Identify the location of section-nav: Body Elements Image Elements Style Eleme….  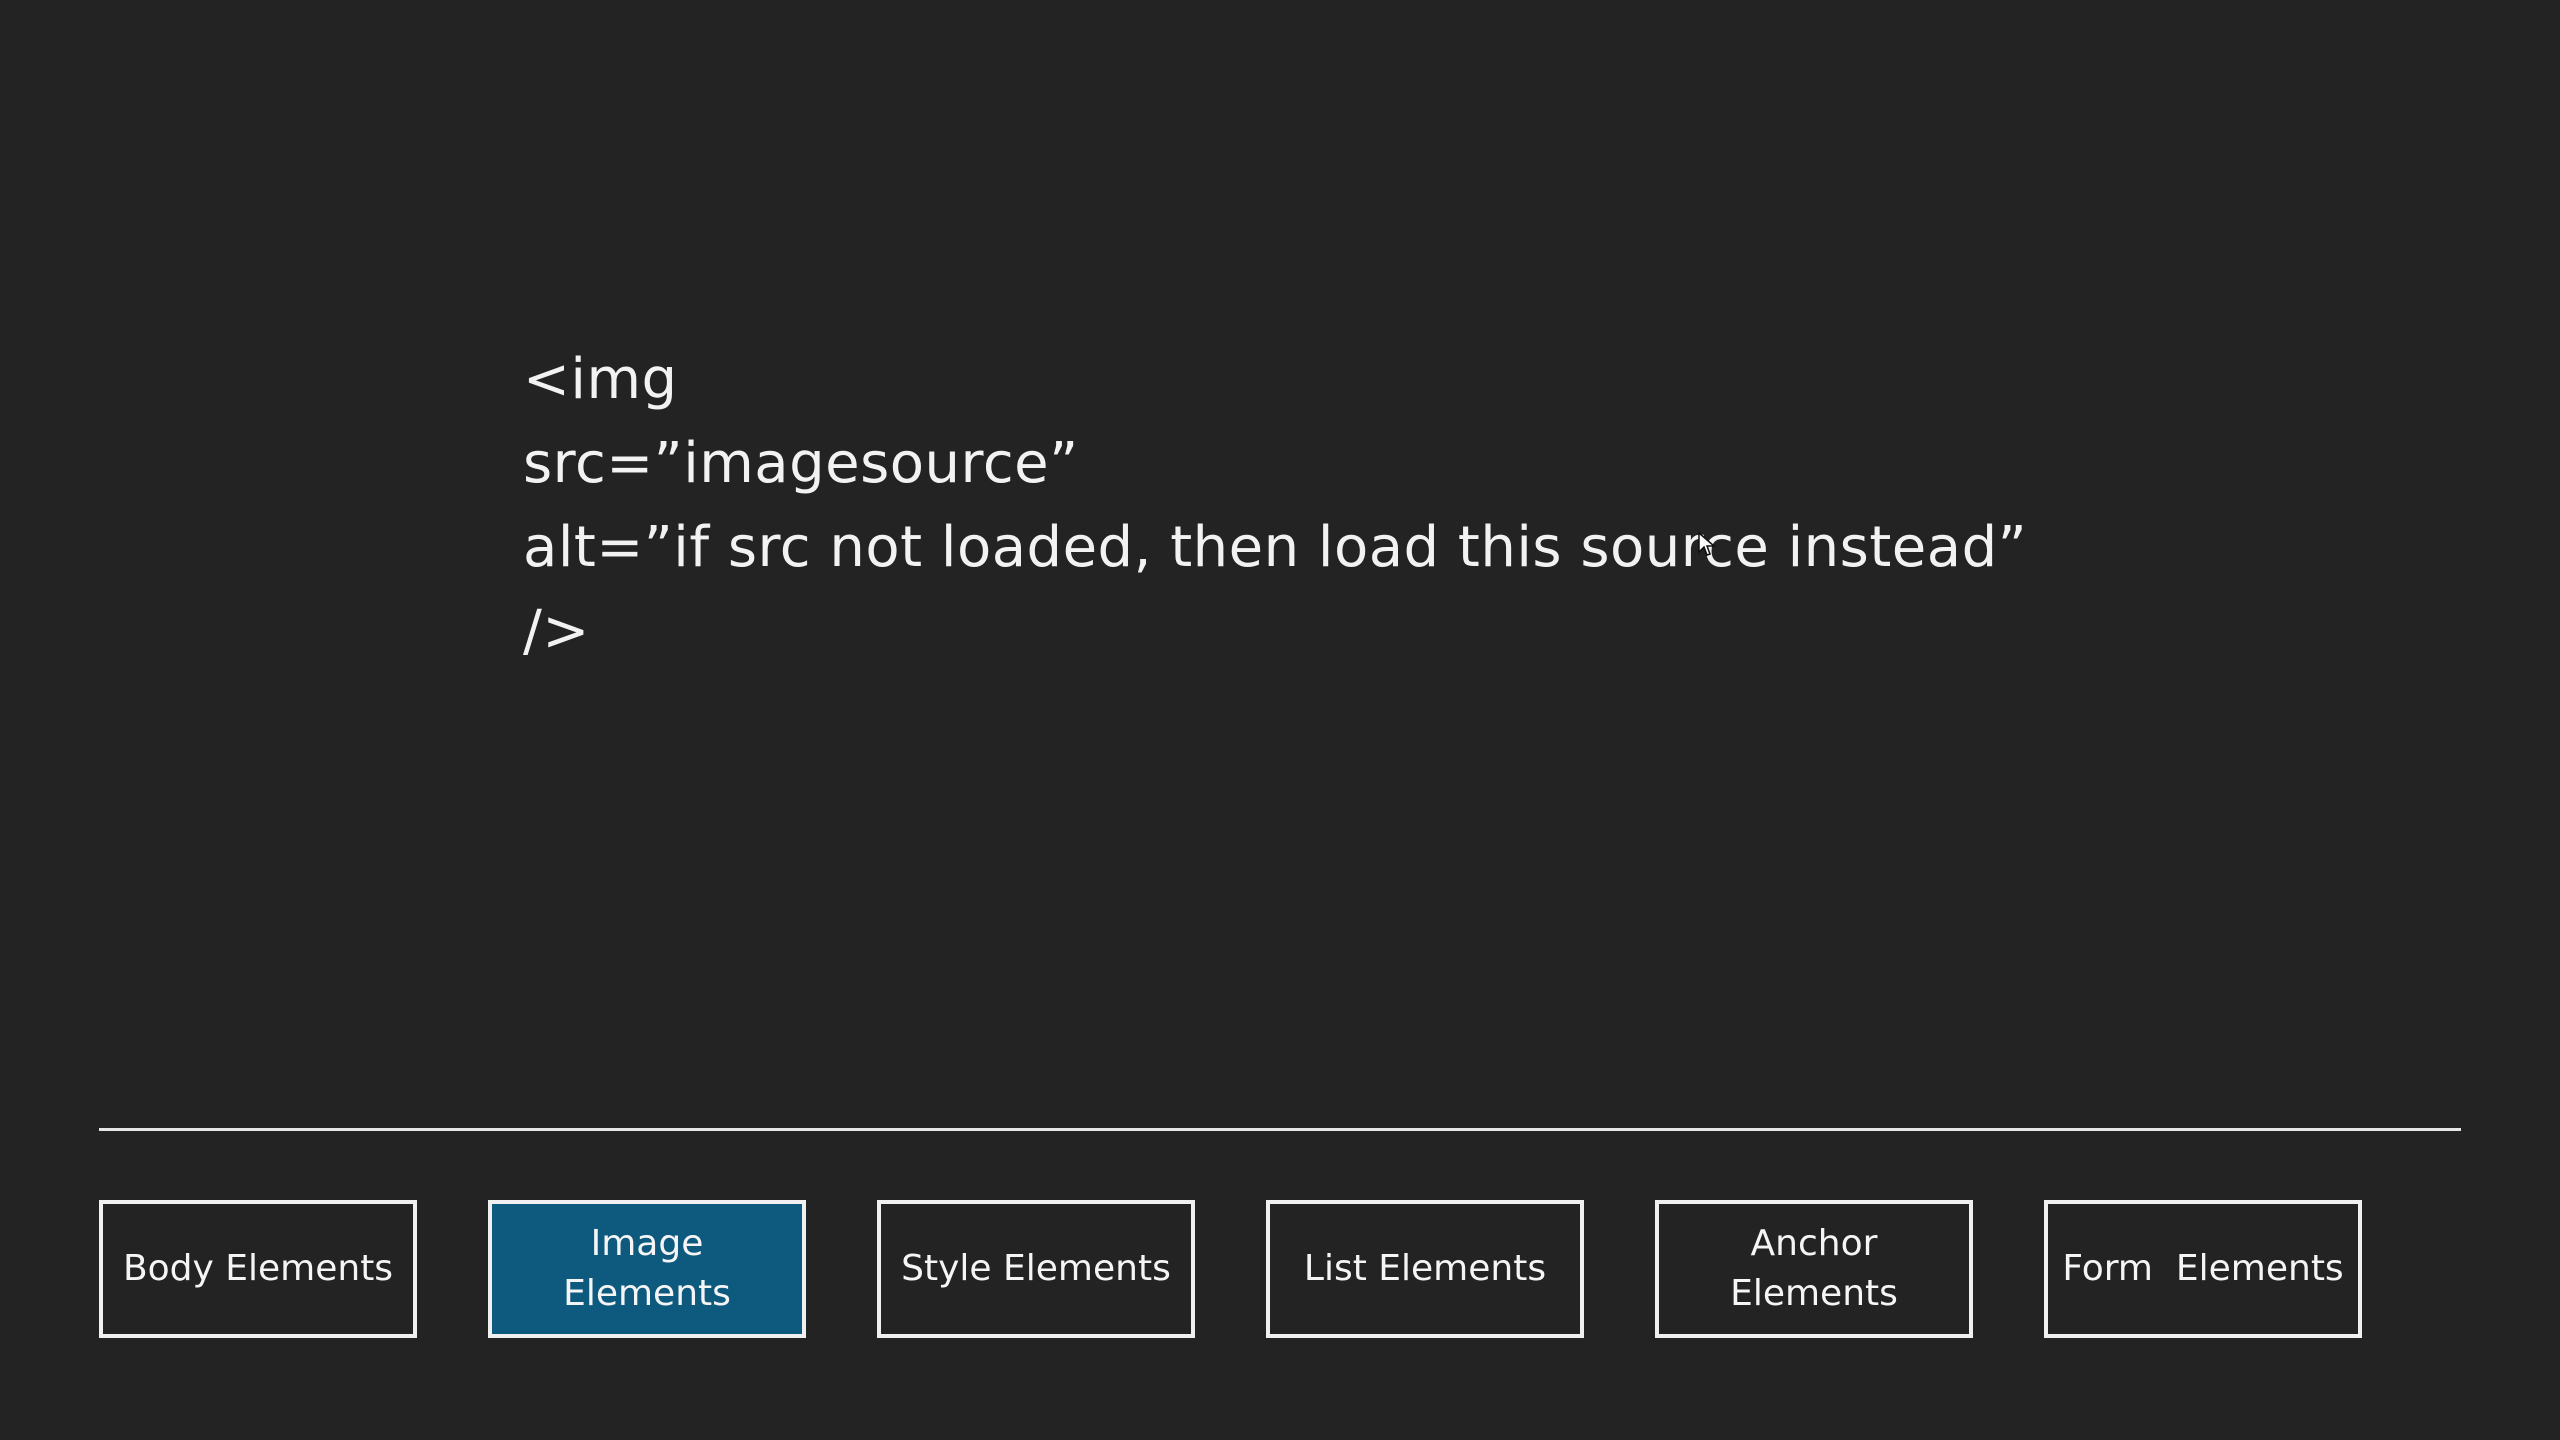
(1280, 1269).